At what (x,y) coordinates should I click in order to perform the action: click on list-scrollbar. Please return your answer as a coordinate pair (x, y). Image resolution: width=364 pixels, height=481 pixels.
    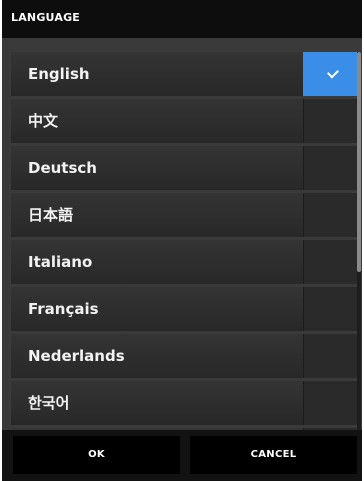
    Looking at the image, I should click on (359, 241).